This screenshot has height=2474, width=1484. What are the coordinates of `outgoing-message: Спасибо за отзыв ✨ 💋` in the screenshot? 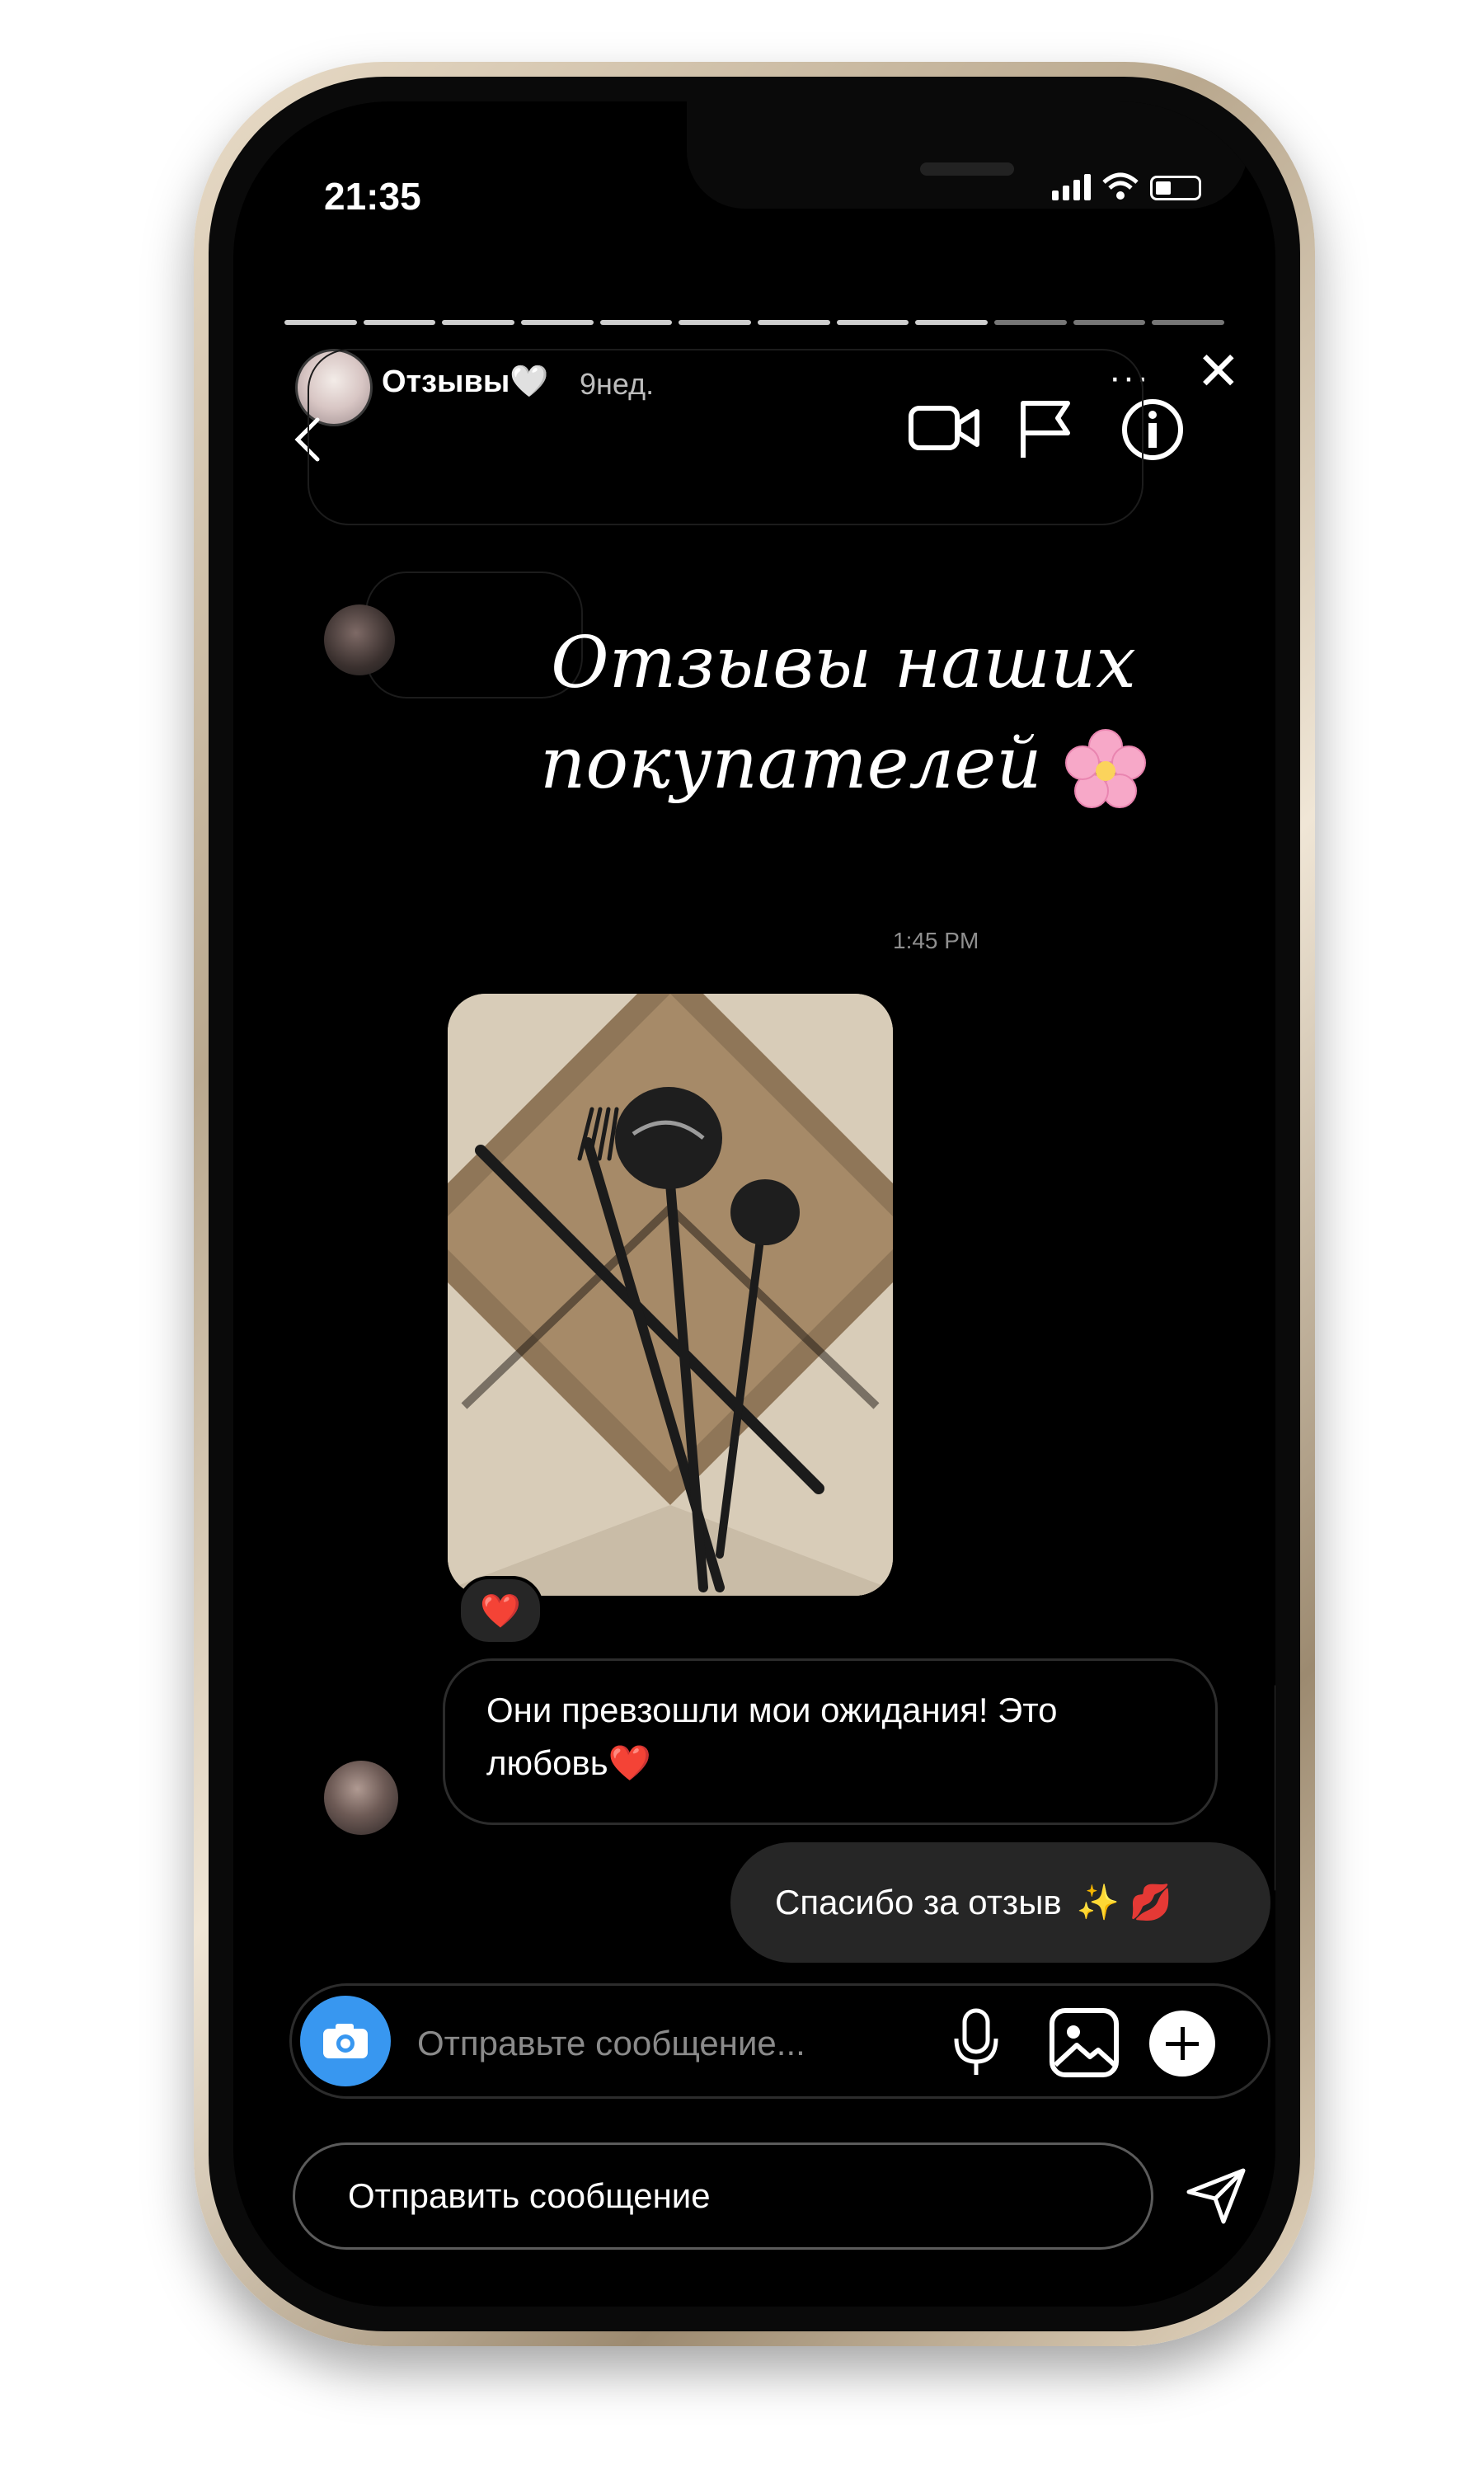 It's located at (1000, 1902).